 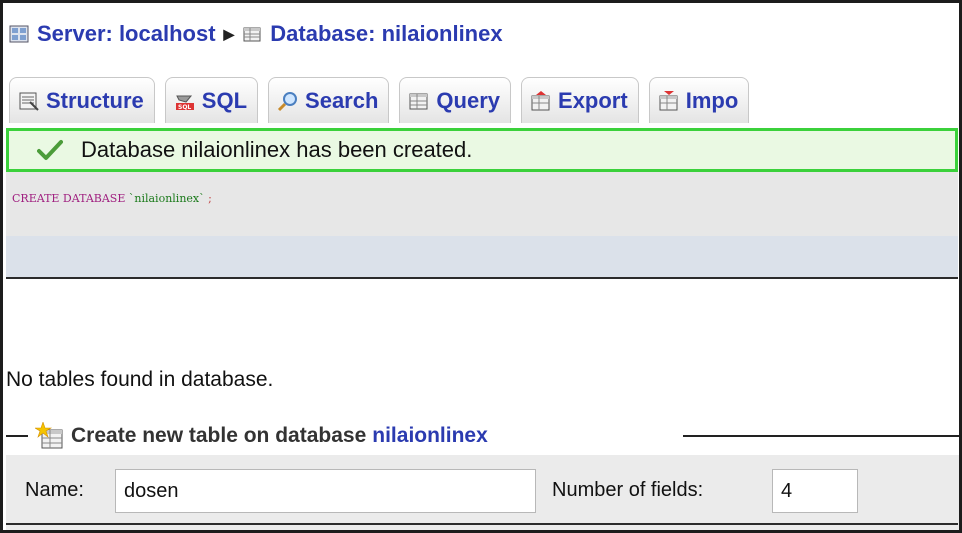 I want to click on tab-query: Query, so click(x=455, y=100).